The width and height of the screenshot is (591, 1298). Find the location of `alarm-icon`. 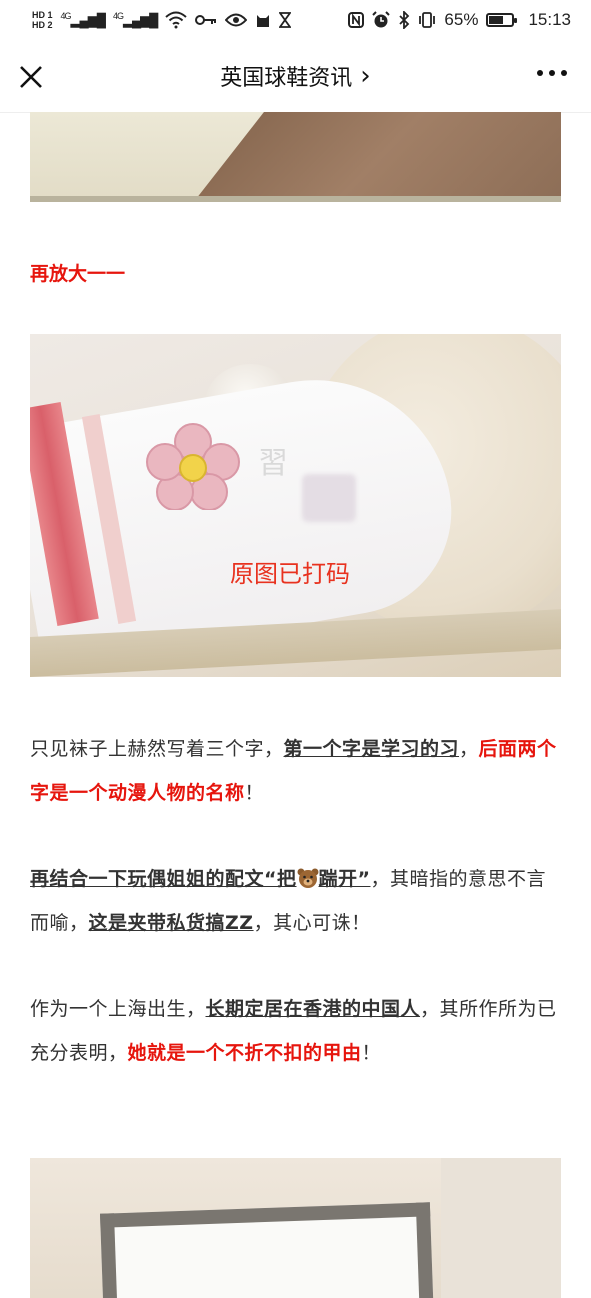

alarm-icon is located at coordinates (381, 19).